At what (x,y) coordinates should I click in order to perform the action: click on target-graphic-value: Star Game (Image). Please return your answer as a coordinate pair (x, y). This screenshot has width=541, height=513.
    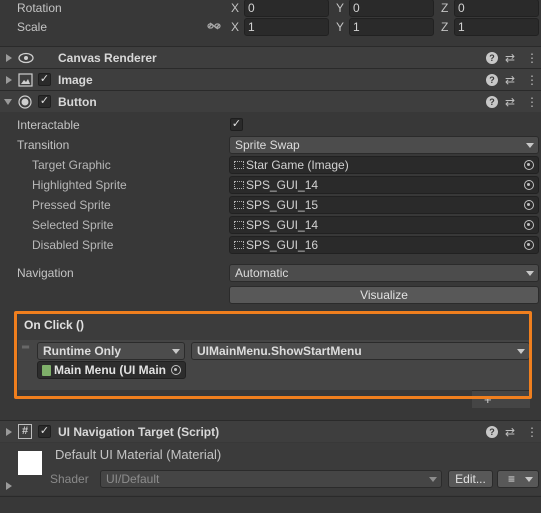
    Looking at the image, I should click on (297, 165).